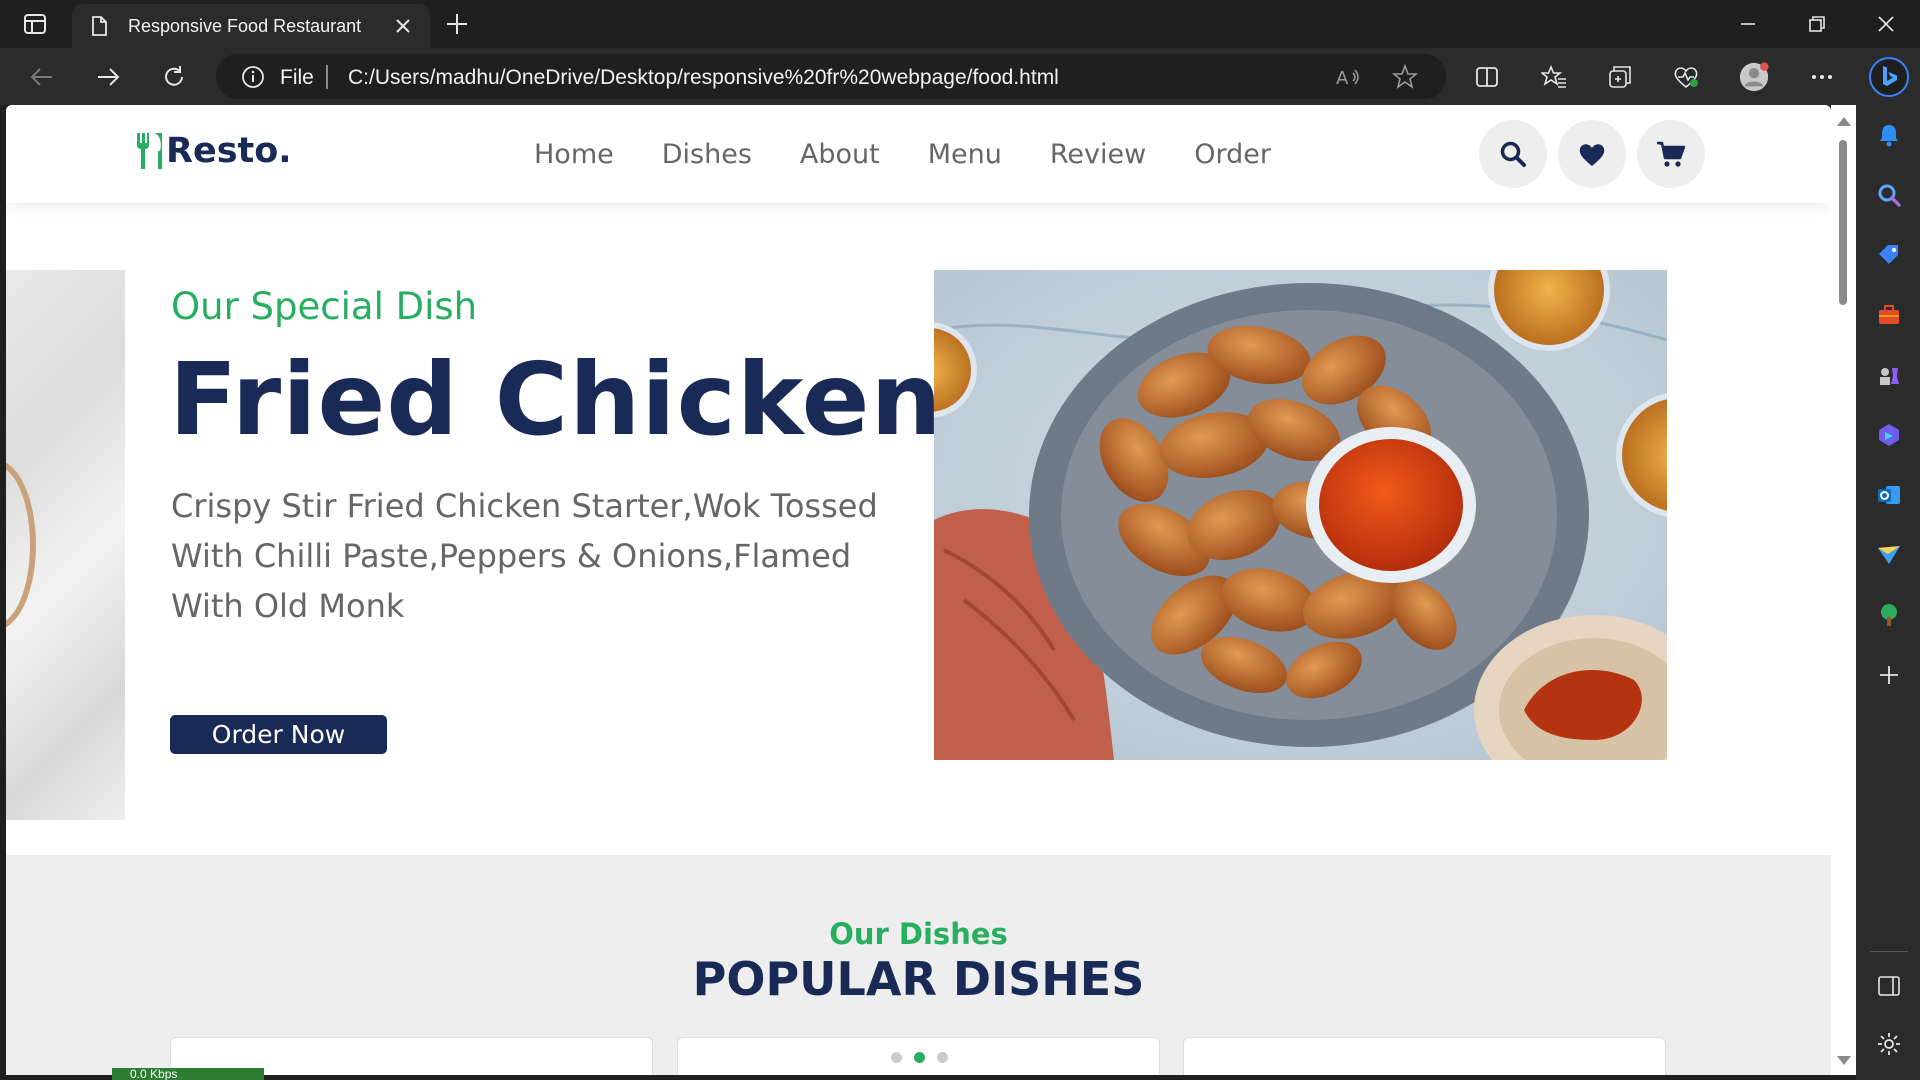  What do you see at coordinates (1889, 675) in the screenshot?
I see `add-sidebar-app-icon` at bounding box center [1889, 675].